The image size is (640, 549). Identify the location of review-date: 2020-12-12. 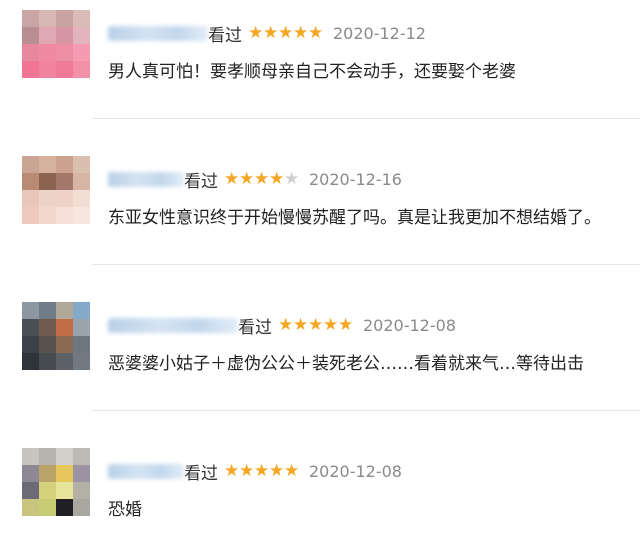
(379, 33).